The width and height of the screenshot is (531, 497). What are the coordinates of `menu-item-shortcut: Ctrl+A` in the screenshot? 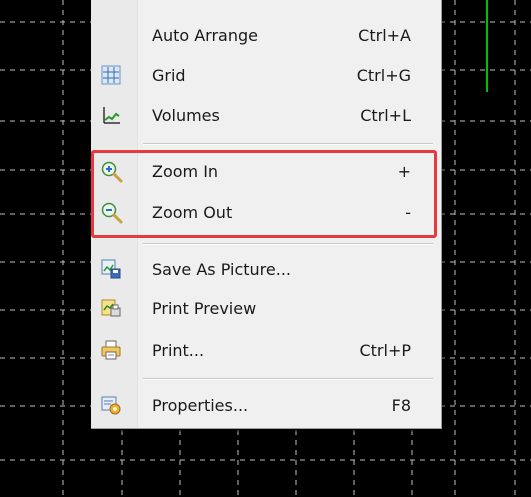 It's located at (384, 35).